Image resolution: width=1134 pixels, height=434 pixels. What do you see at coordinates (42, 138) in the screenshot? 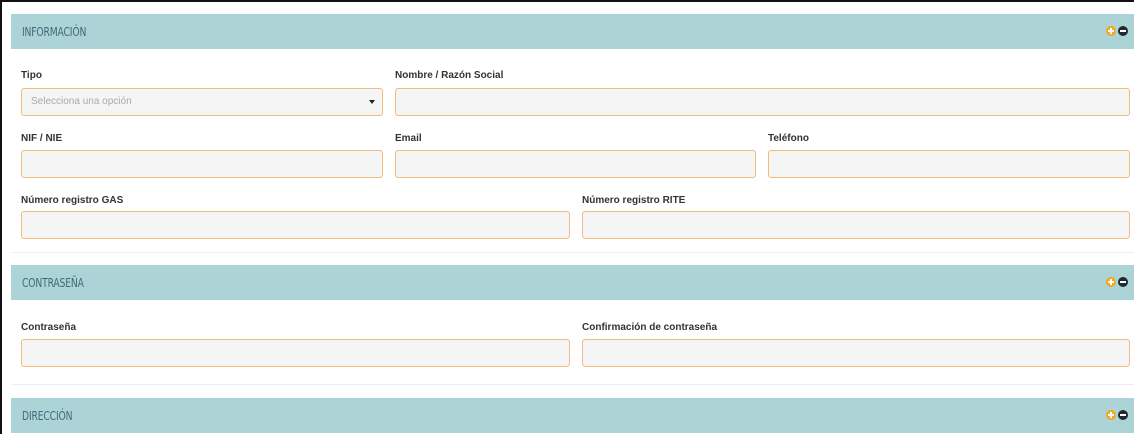
I see `nif-label: NIF / NIE` at bounding box center [42, 138].